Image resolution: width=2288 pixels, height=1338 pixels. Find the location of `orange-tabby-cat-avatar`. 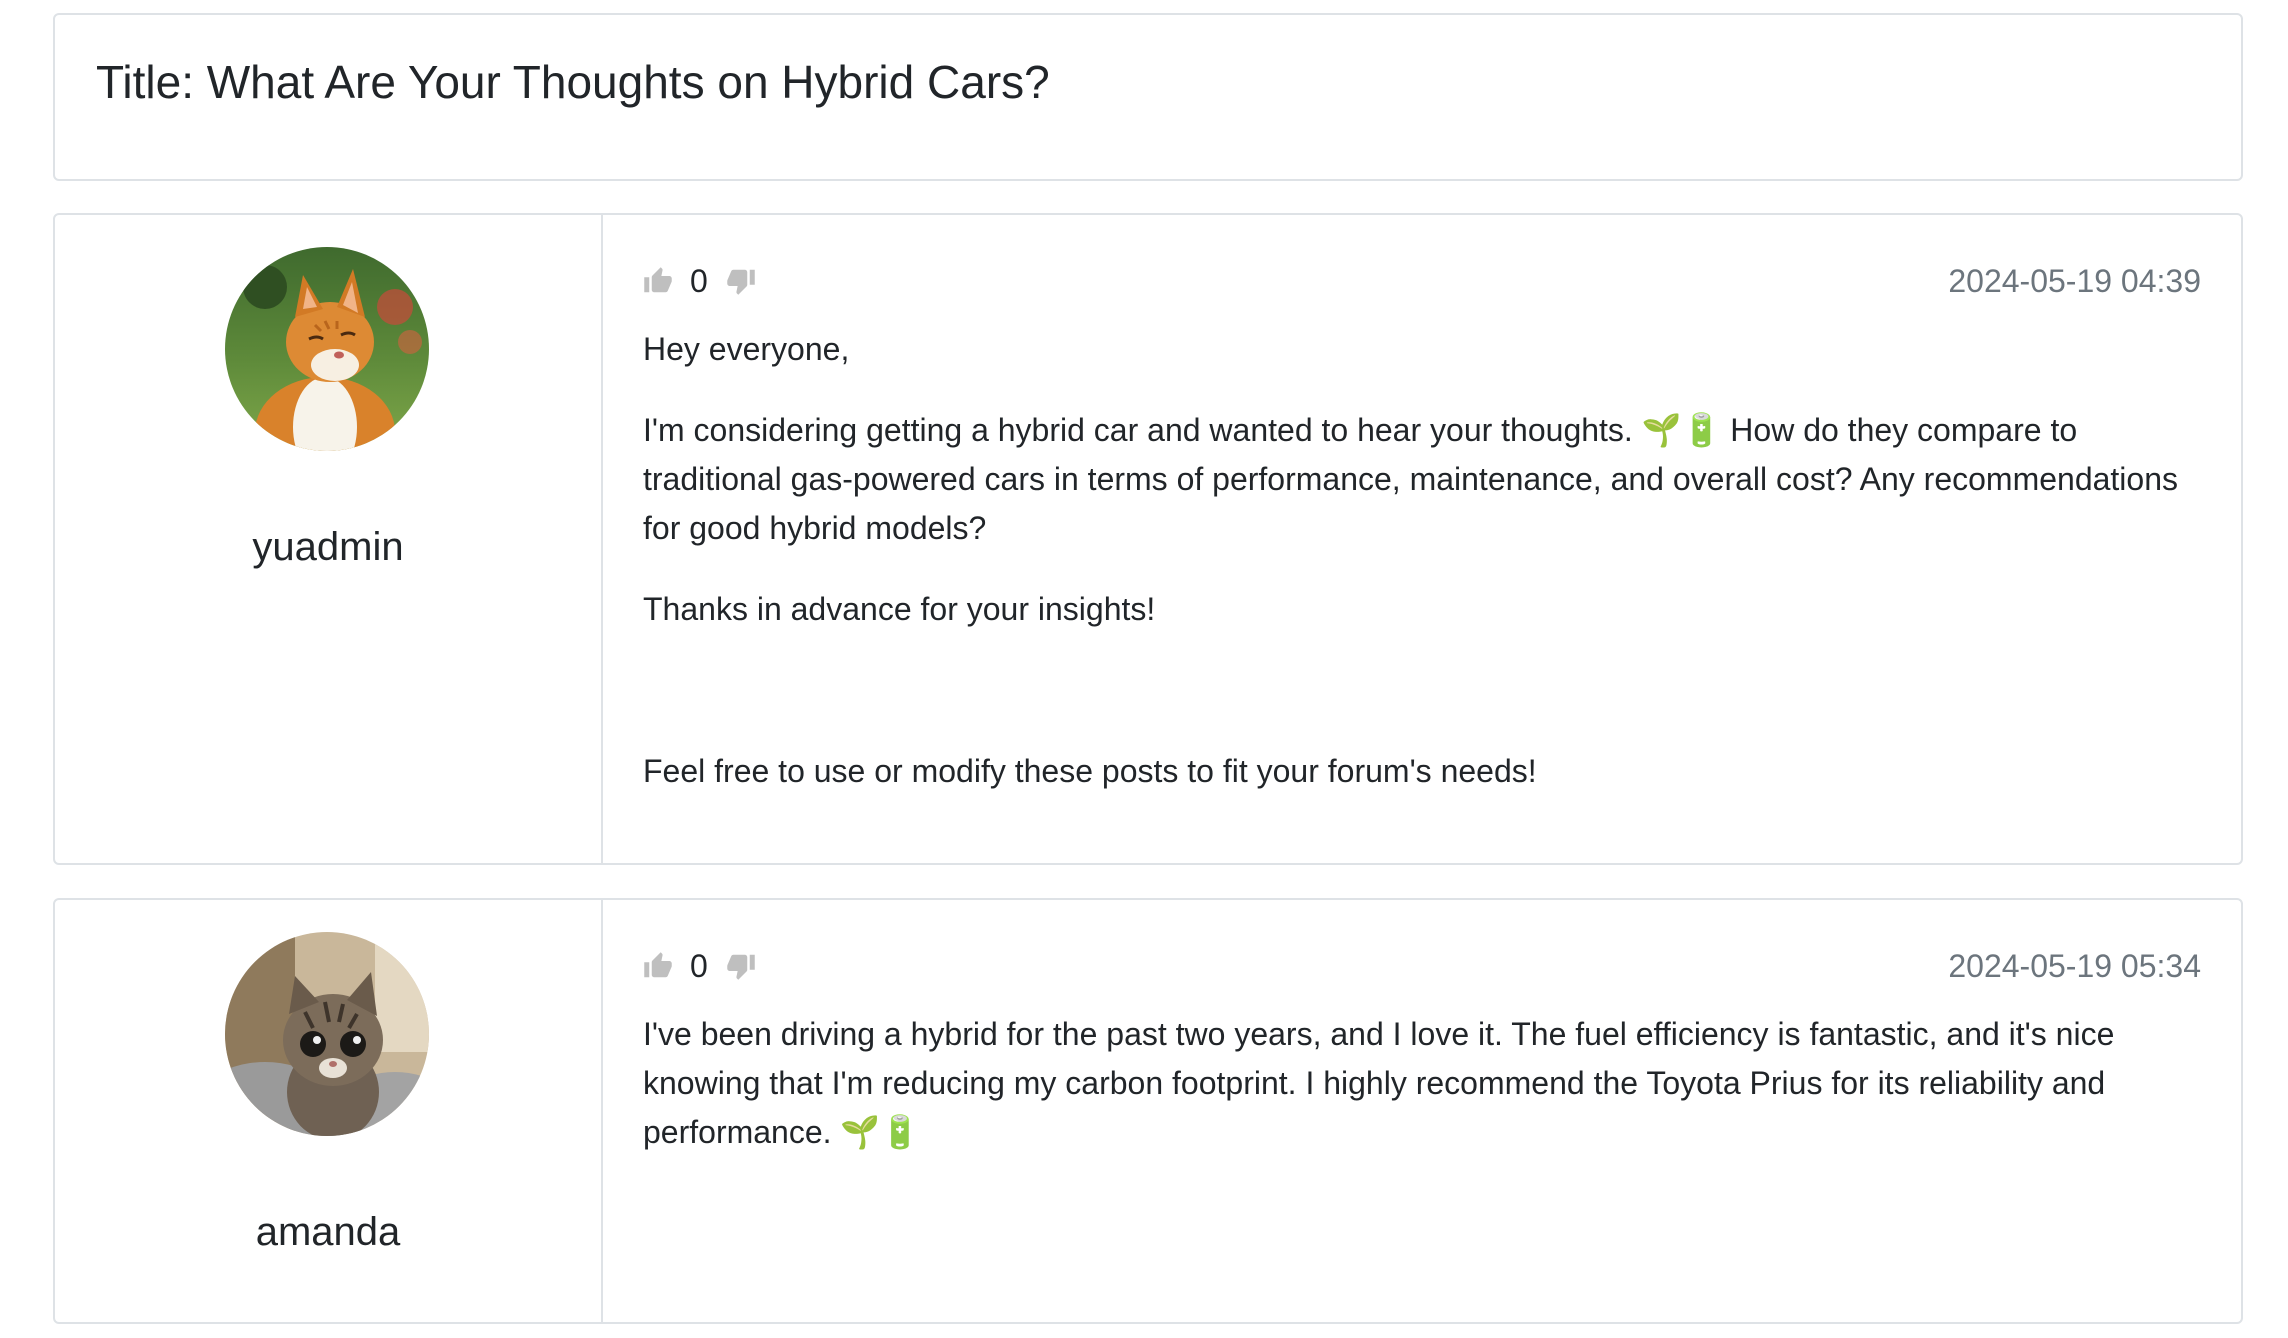

orange-tabby-cat-avatar is located at coordinates (327, 349).